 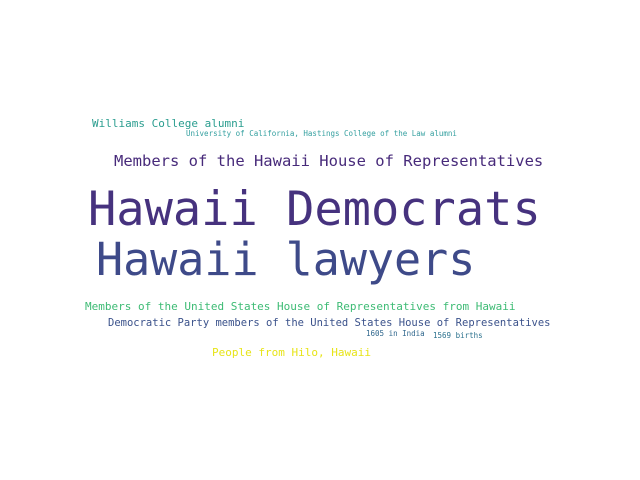 What do you see at coordinates (286, 259) in the screenshot?
I see `word-hawaii-lawyers: Hawaii lawyers` at bounding box center [286, 259].